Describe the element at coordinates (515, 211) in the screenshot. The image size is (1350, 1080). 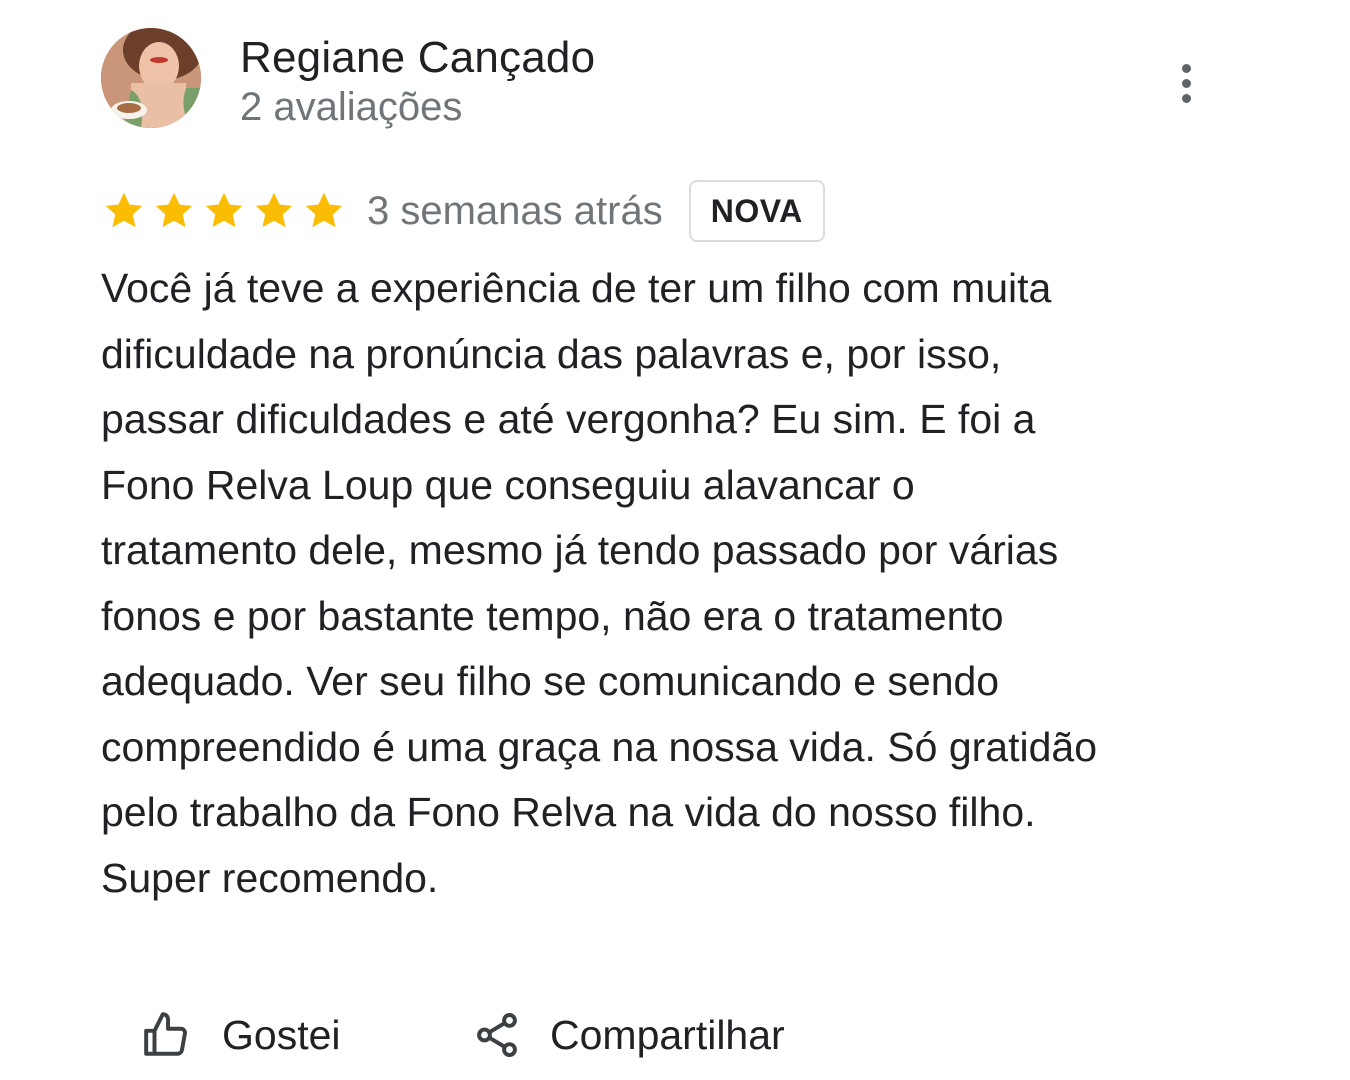
I see `review-date: 3 semanas atrás` at that location.